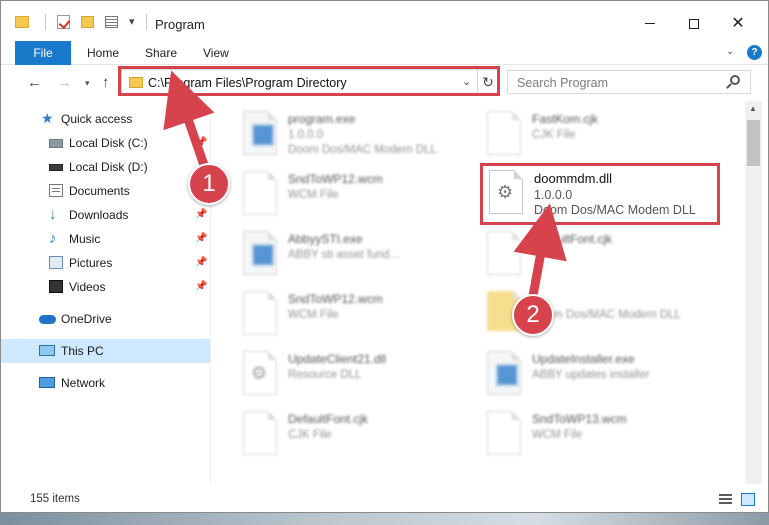 Image resolution: width=769 pixels, height=525 pixels. I want to click on properties-icon, so click(111, 22).